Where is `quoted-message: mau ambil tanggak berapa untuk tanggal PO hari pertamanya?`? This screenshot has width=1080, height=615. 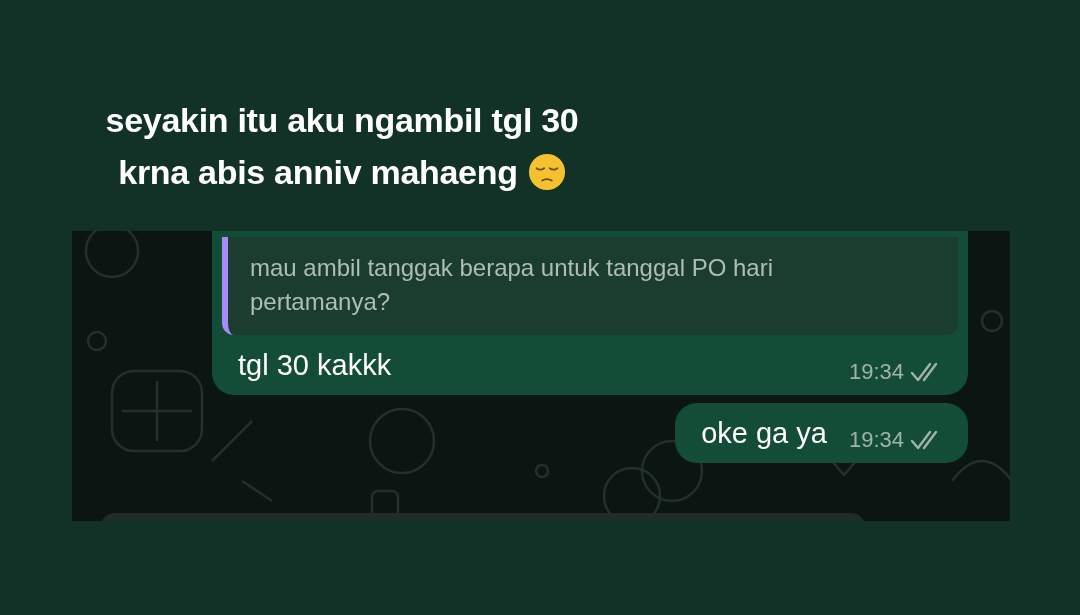
quoted-message: mau ambil tanggak berapa untuk tanggal PO hari pertamanya? is located at coordinates (590, 286).